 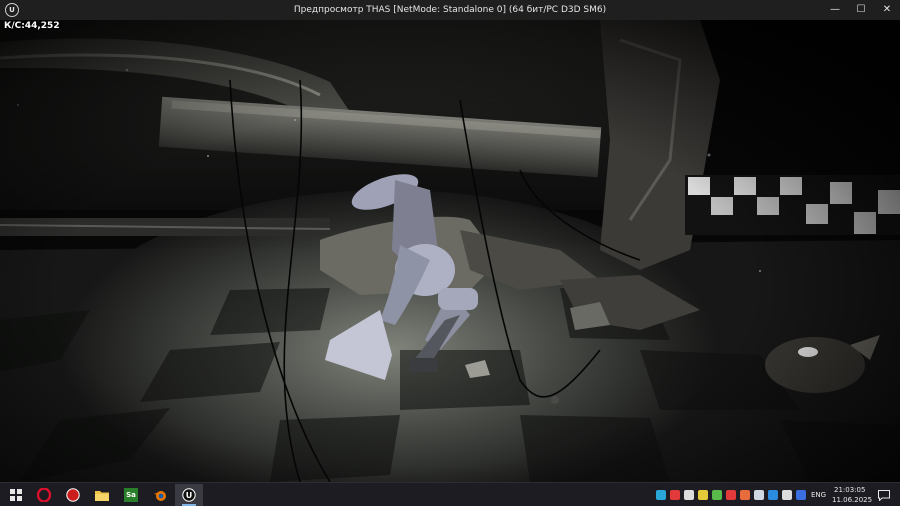 I want to click on red-circle-icon, so click(x=73, y=495).